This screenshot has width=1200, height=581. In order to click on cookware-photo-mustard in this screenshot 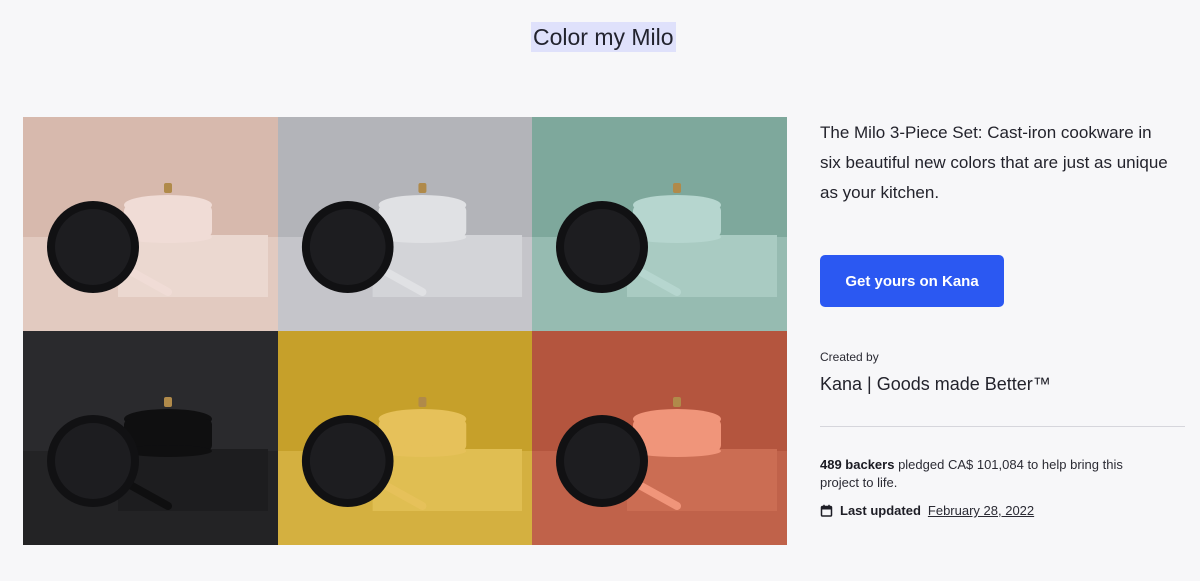, I will do `click(405, 438)`.